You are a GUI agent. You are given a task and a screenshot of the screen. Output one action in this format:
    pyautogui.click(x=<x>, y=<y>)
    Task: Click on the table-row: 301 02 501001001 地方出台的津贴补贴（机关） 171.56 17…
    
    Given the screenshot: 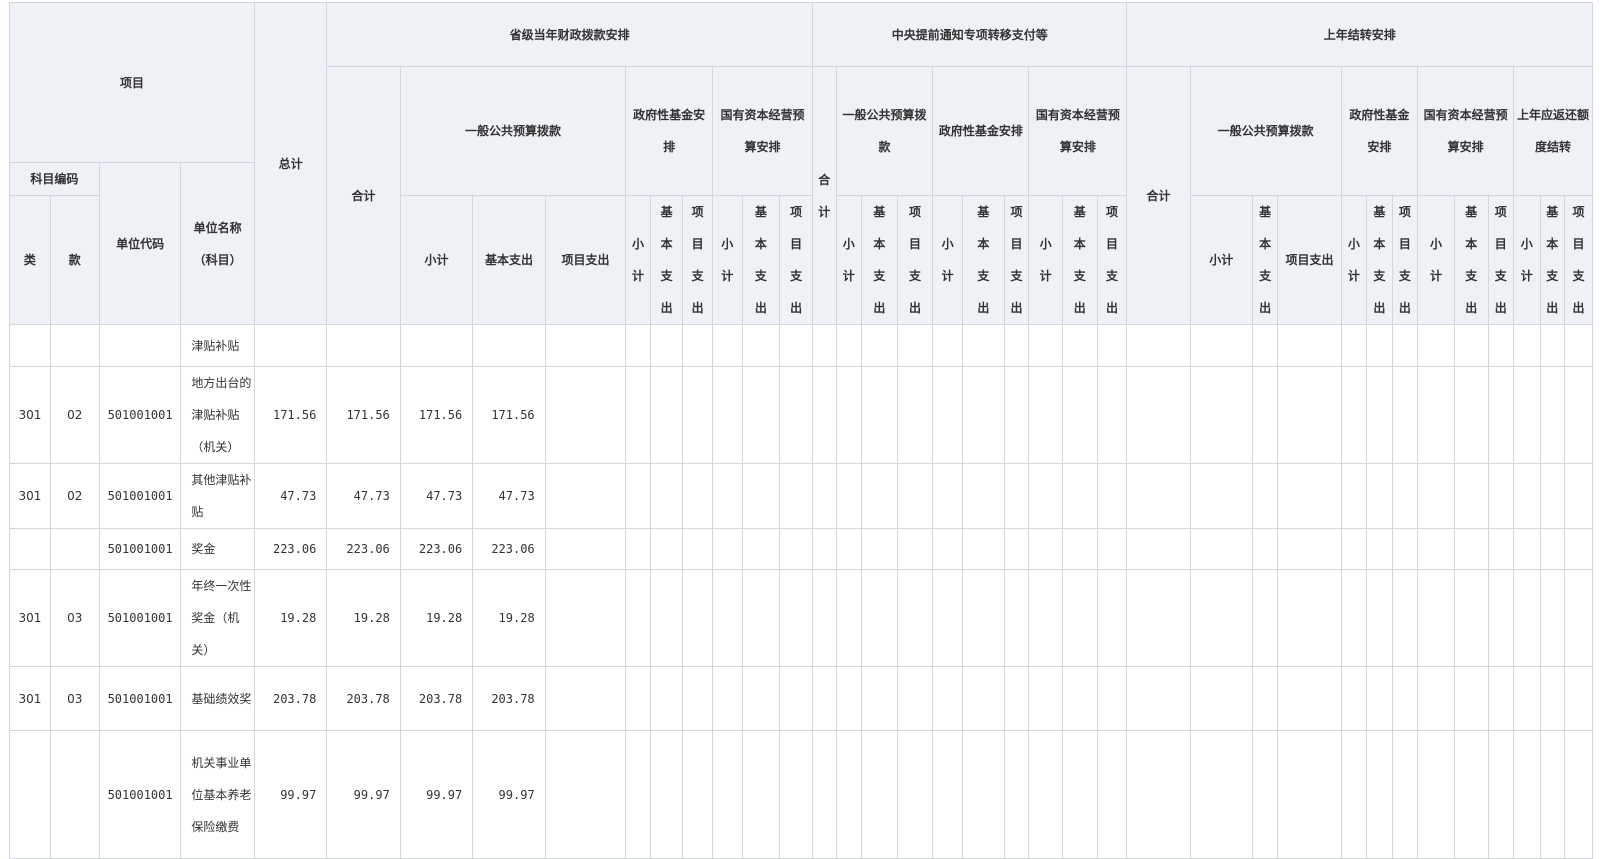 What is the action you would take?
    pyautogui.click(x=801, y=415)
    